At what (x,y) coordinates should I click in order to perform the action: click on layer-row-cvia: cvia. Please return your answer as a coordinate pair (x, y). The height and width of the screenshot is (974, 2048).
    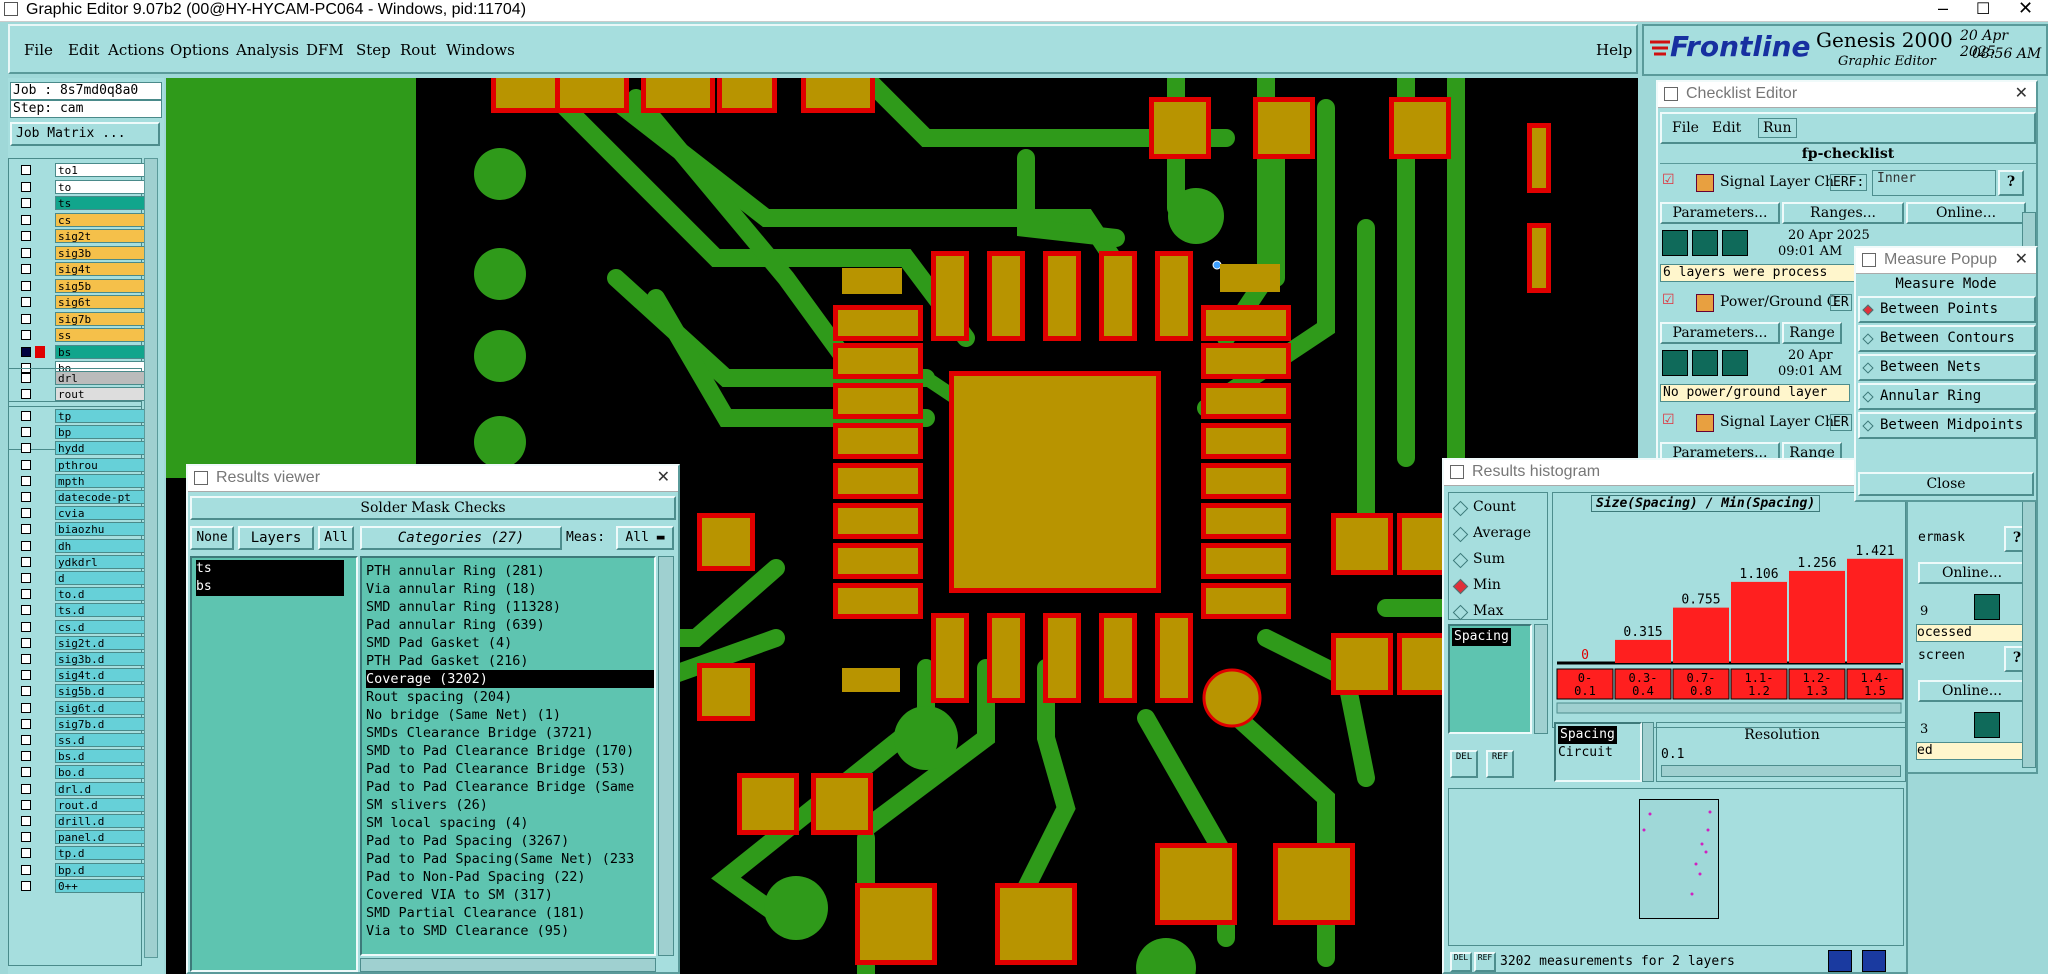
    Looking at the image, I should click on (80, 513).